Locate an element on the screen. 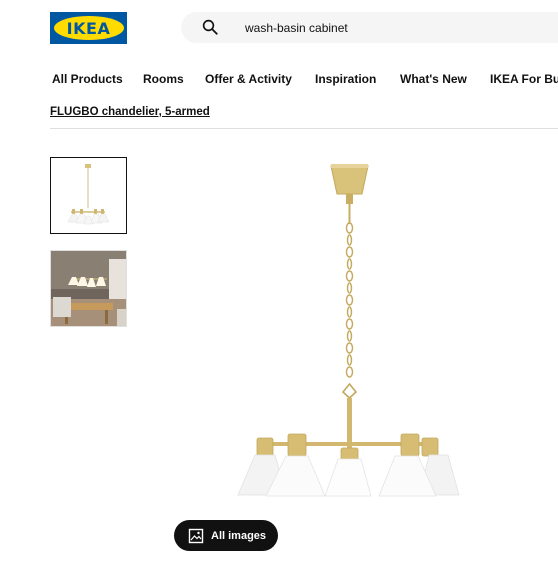 This screenshot has width=558, height=575. all-images-button: All images is located at coordinates (226, 535).